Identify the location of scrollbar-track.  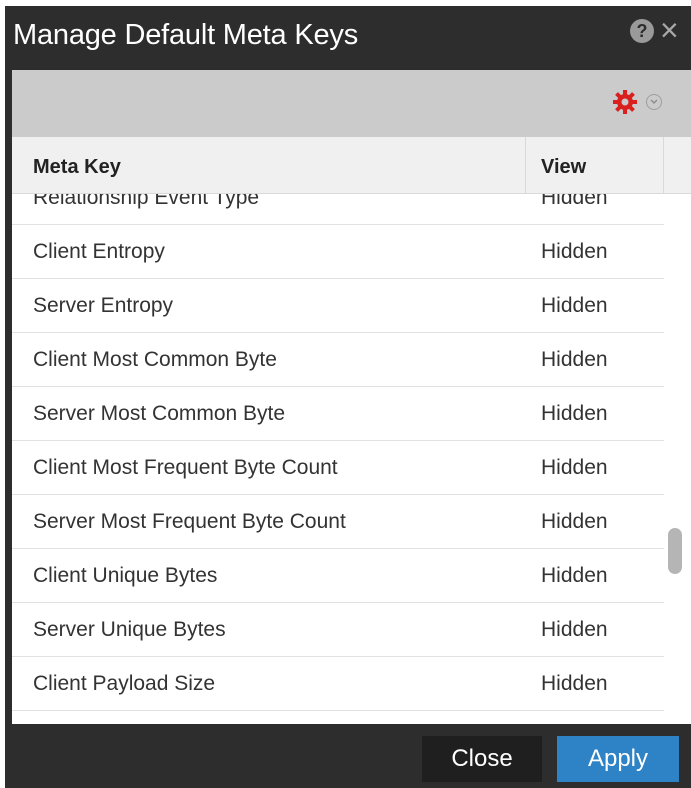
(677, 459).